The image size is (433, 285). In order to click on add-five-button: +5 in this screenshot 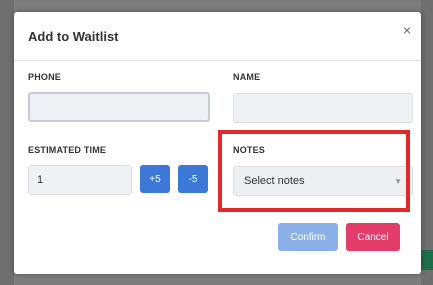, I will do `click(155, 179)`.